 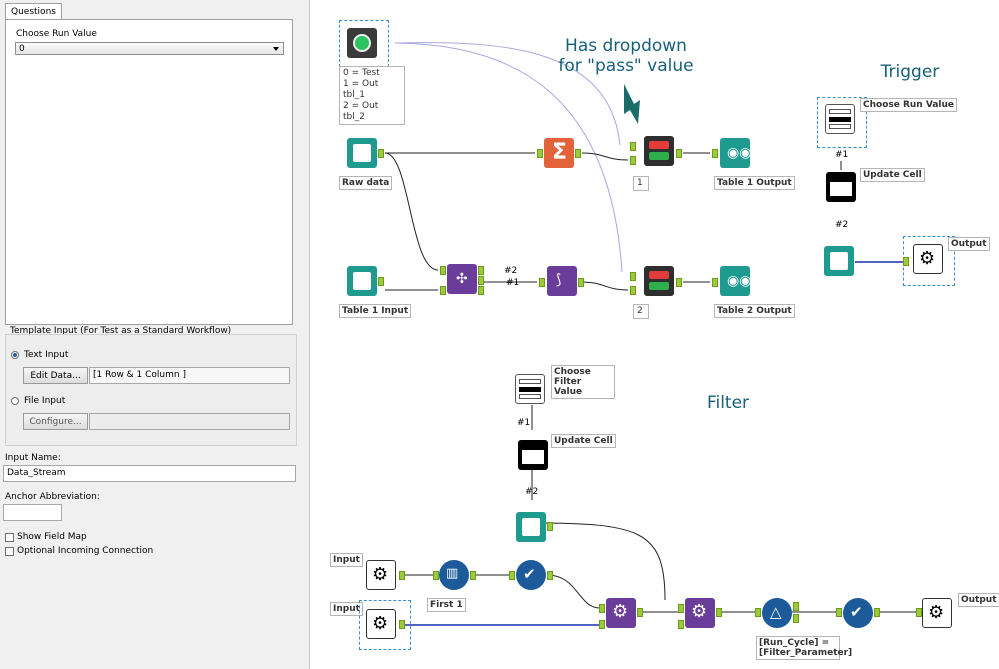 What do you see at coordinates (362, 281) in the screenshot?
I see `table1-input-tool` at bounding box center [362, 281].